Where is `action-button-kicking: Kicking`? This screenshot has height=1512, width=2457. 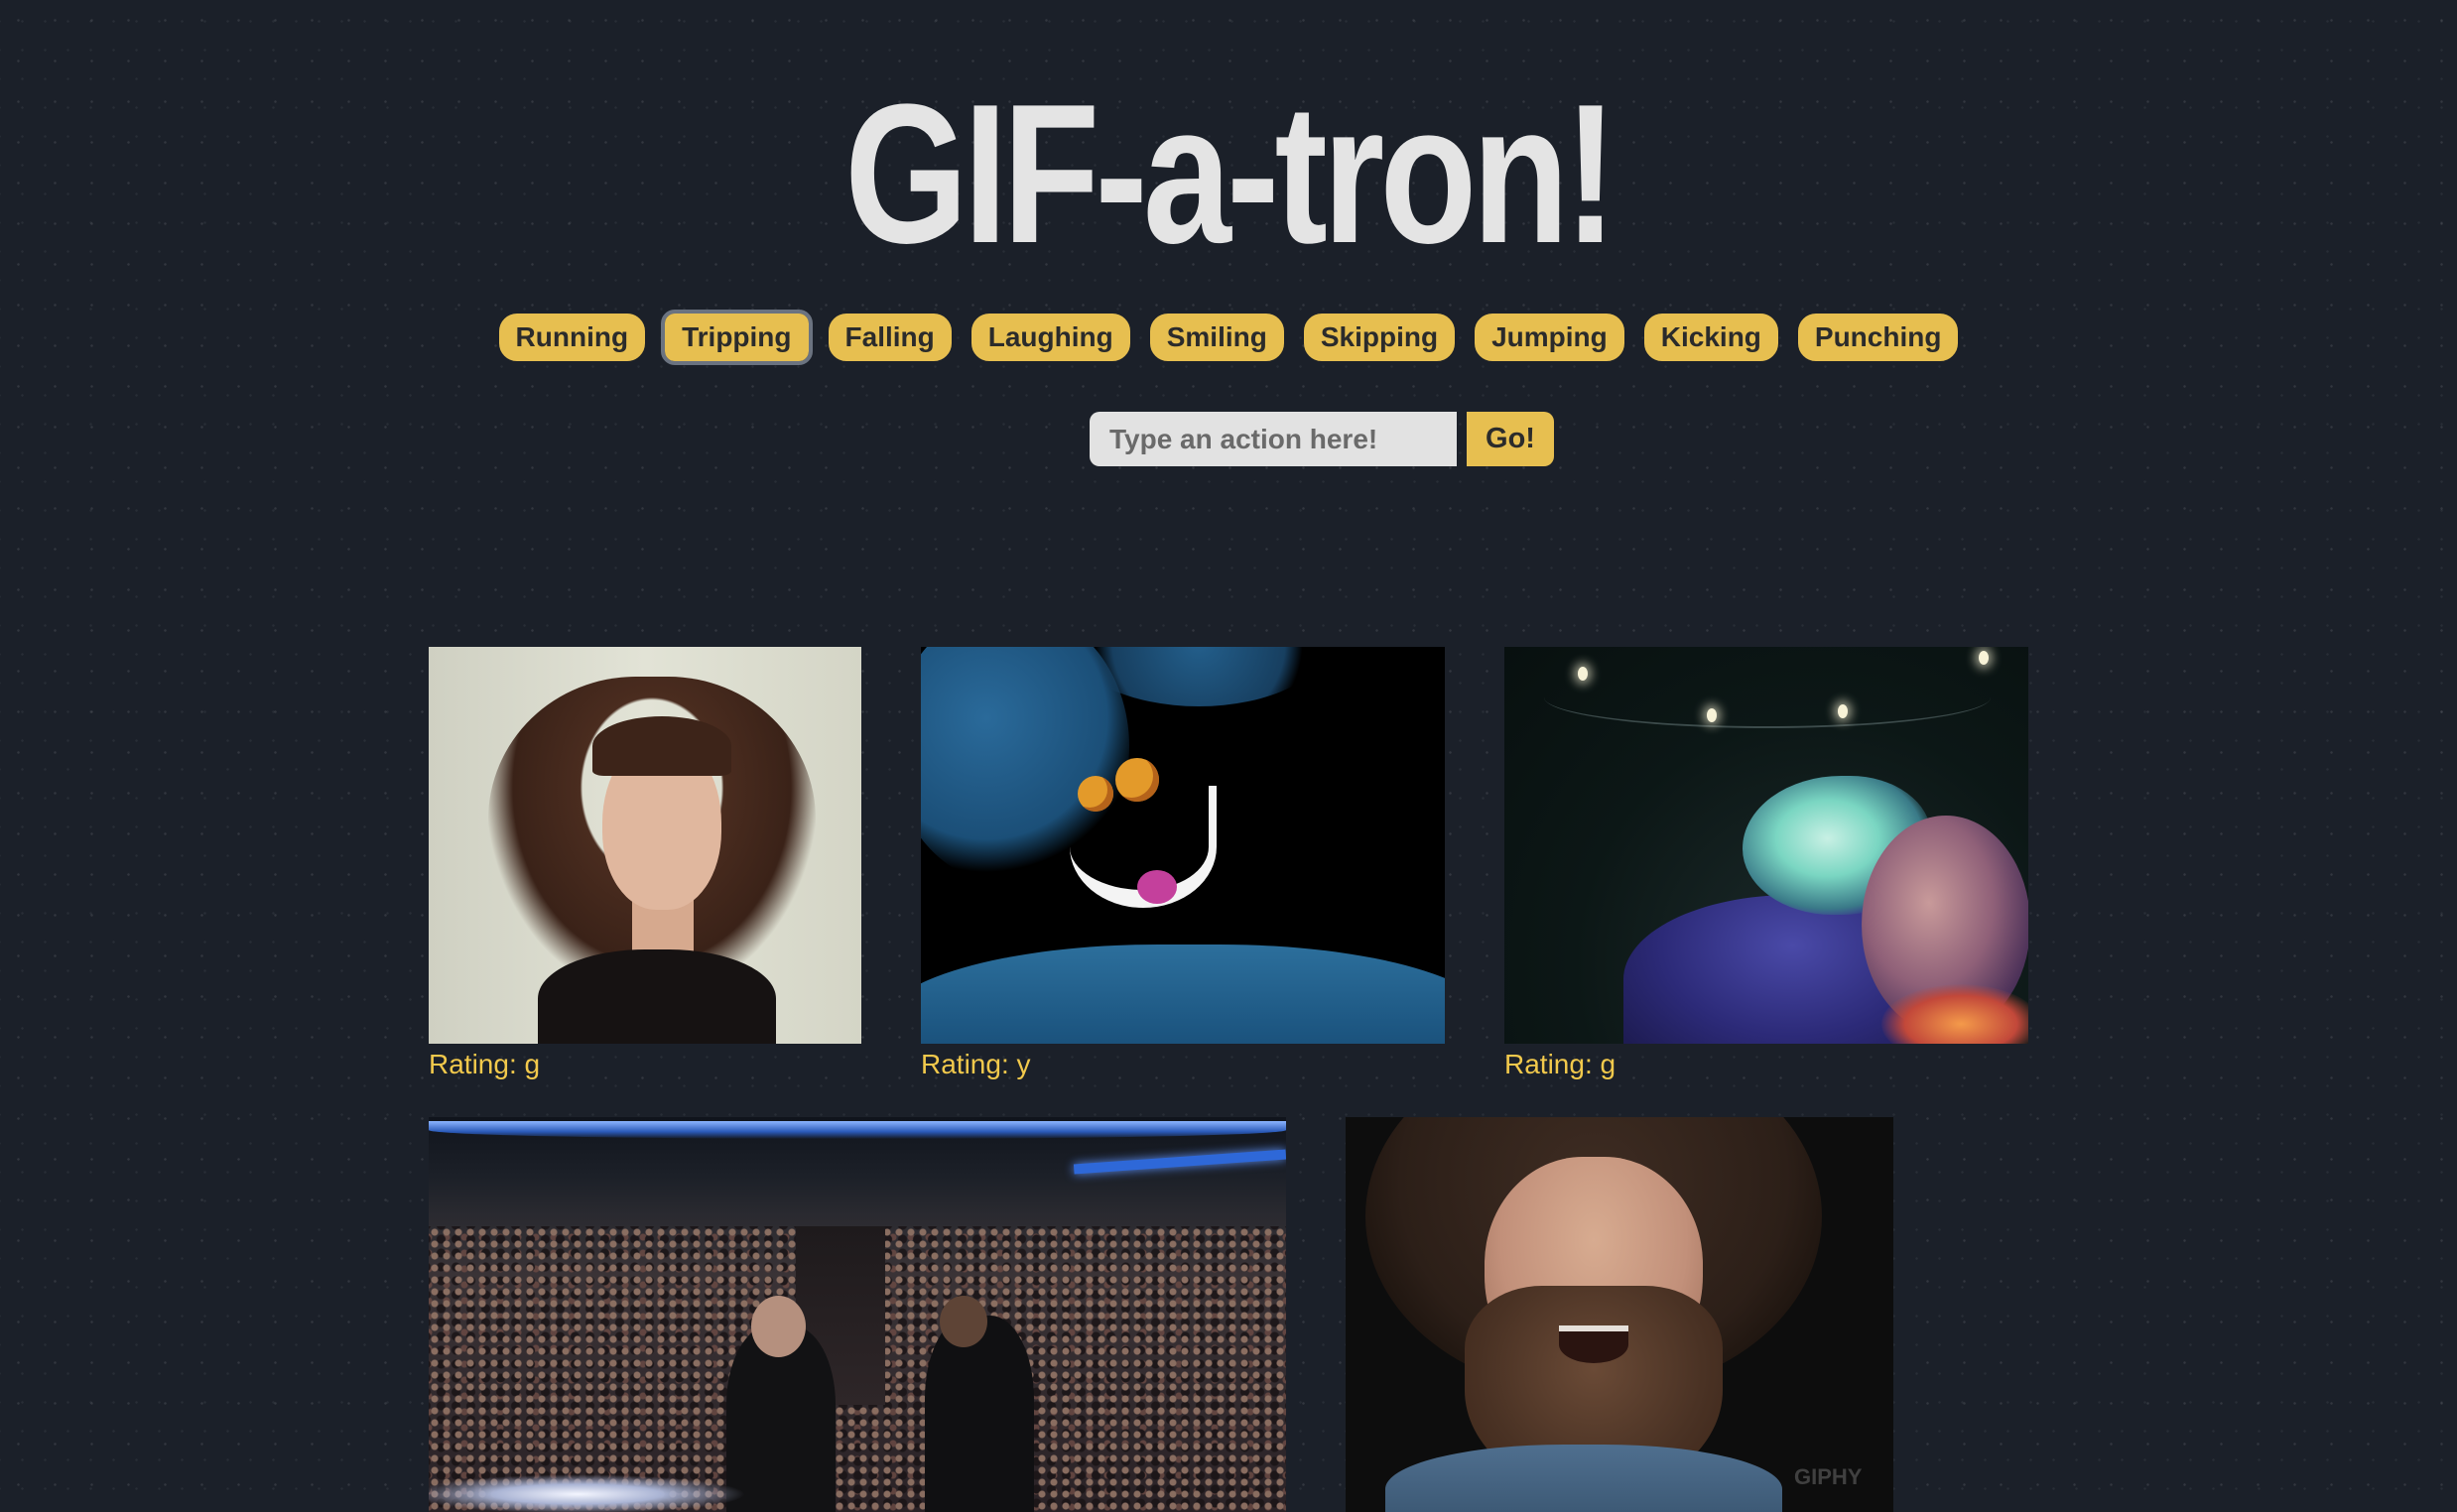 action-button-kicking: Kicking is located at coordinates (1711, 337).